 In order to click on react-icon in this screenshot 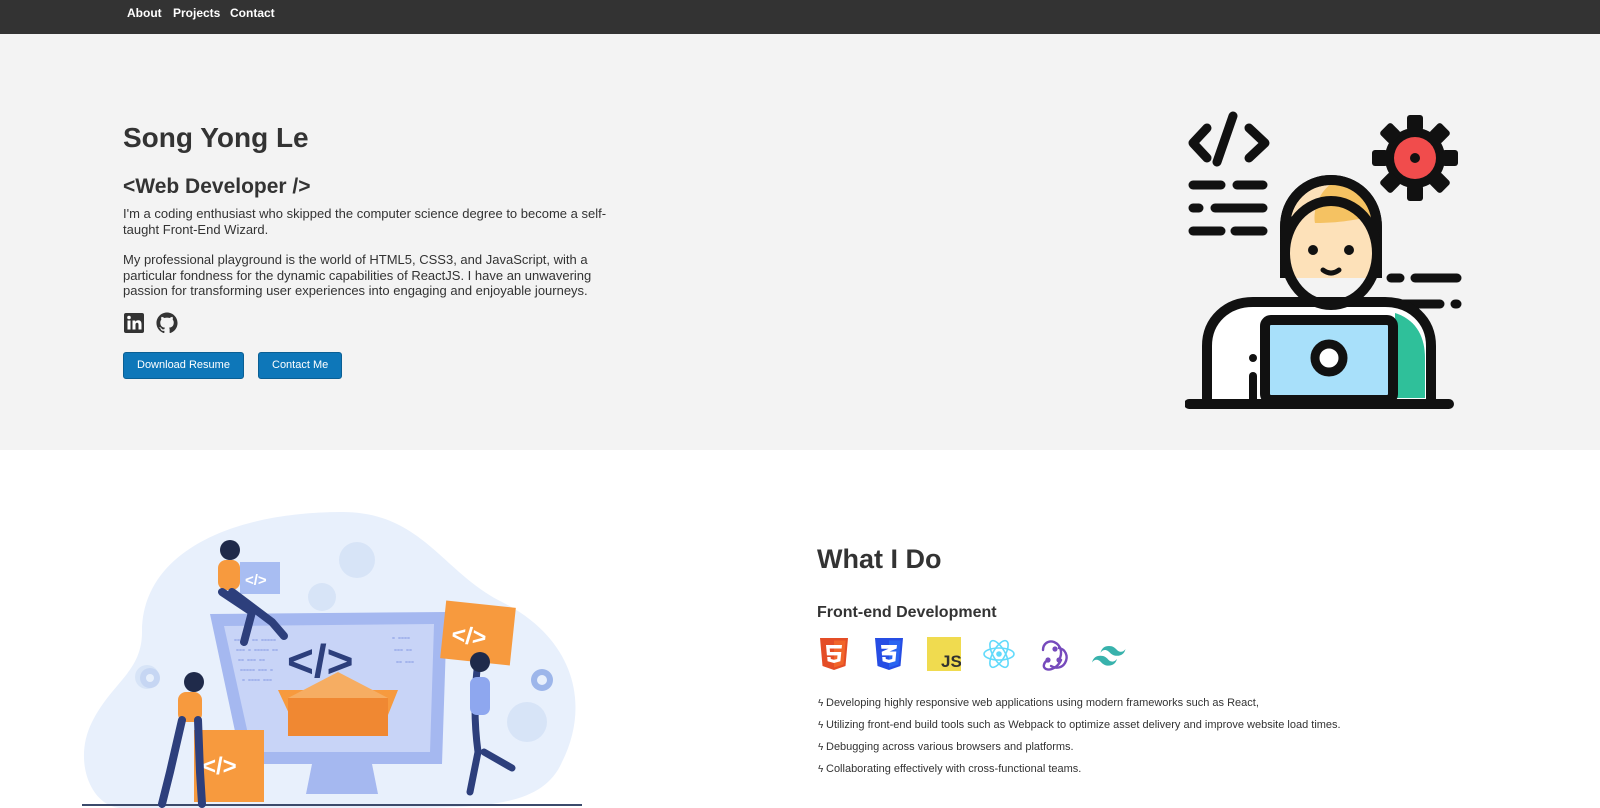, I will do `click(999, 654)`.